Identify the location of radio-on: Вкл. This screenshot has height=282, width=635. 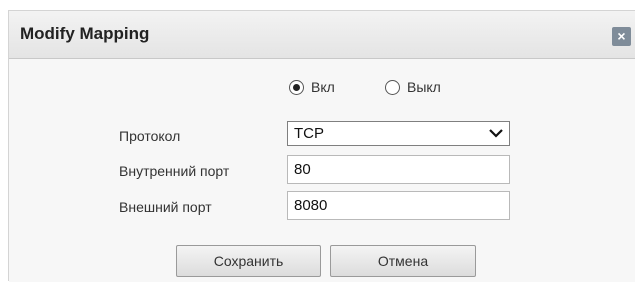
(312, 87).